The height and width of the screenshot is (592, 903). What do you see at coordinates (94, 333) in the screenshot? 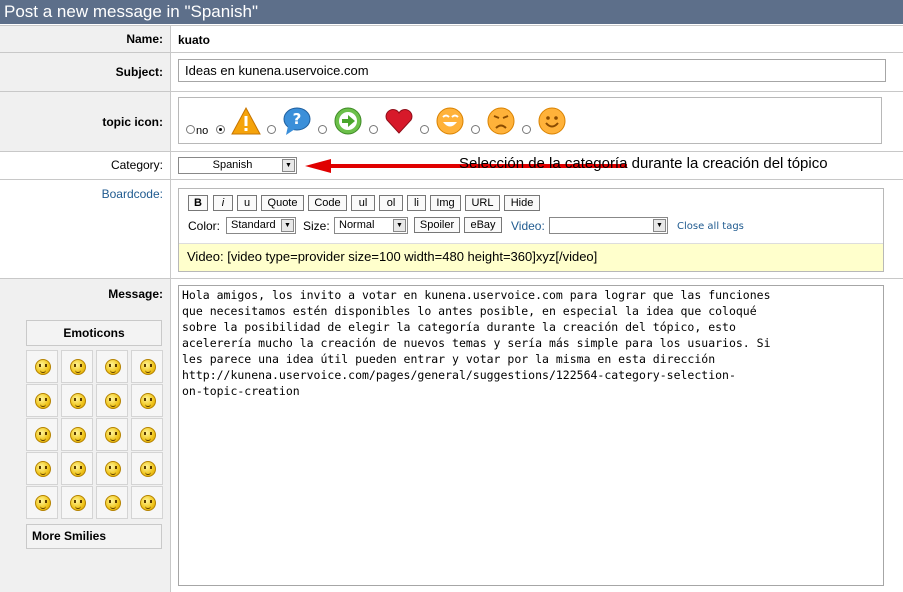
I see `emoticons-header: Emoticons` at bounding box center [94, 333].